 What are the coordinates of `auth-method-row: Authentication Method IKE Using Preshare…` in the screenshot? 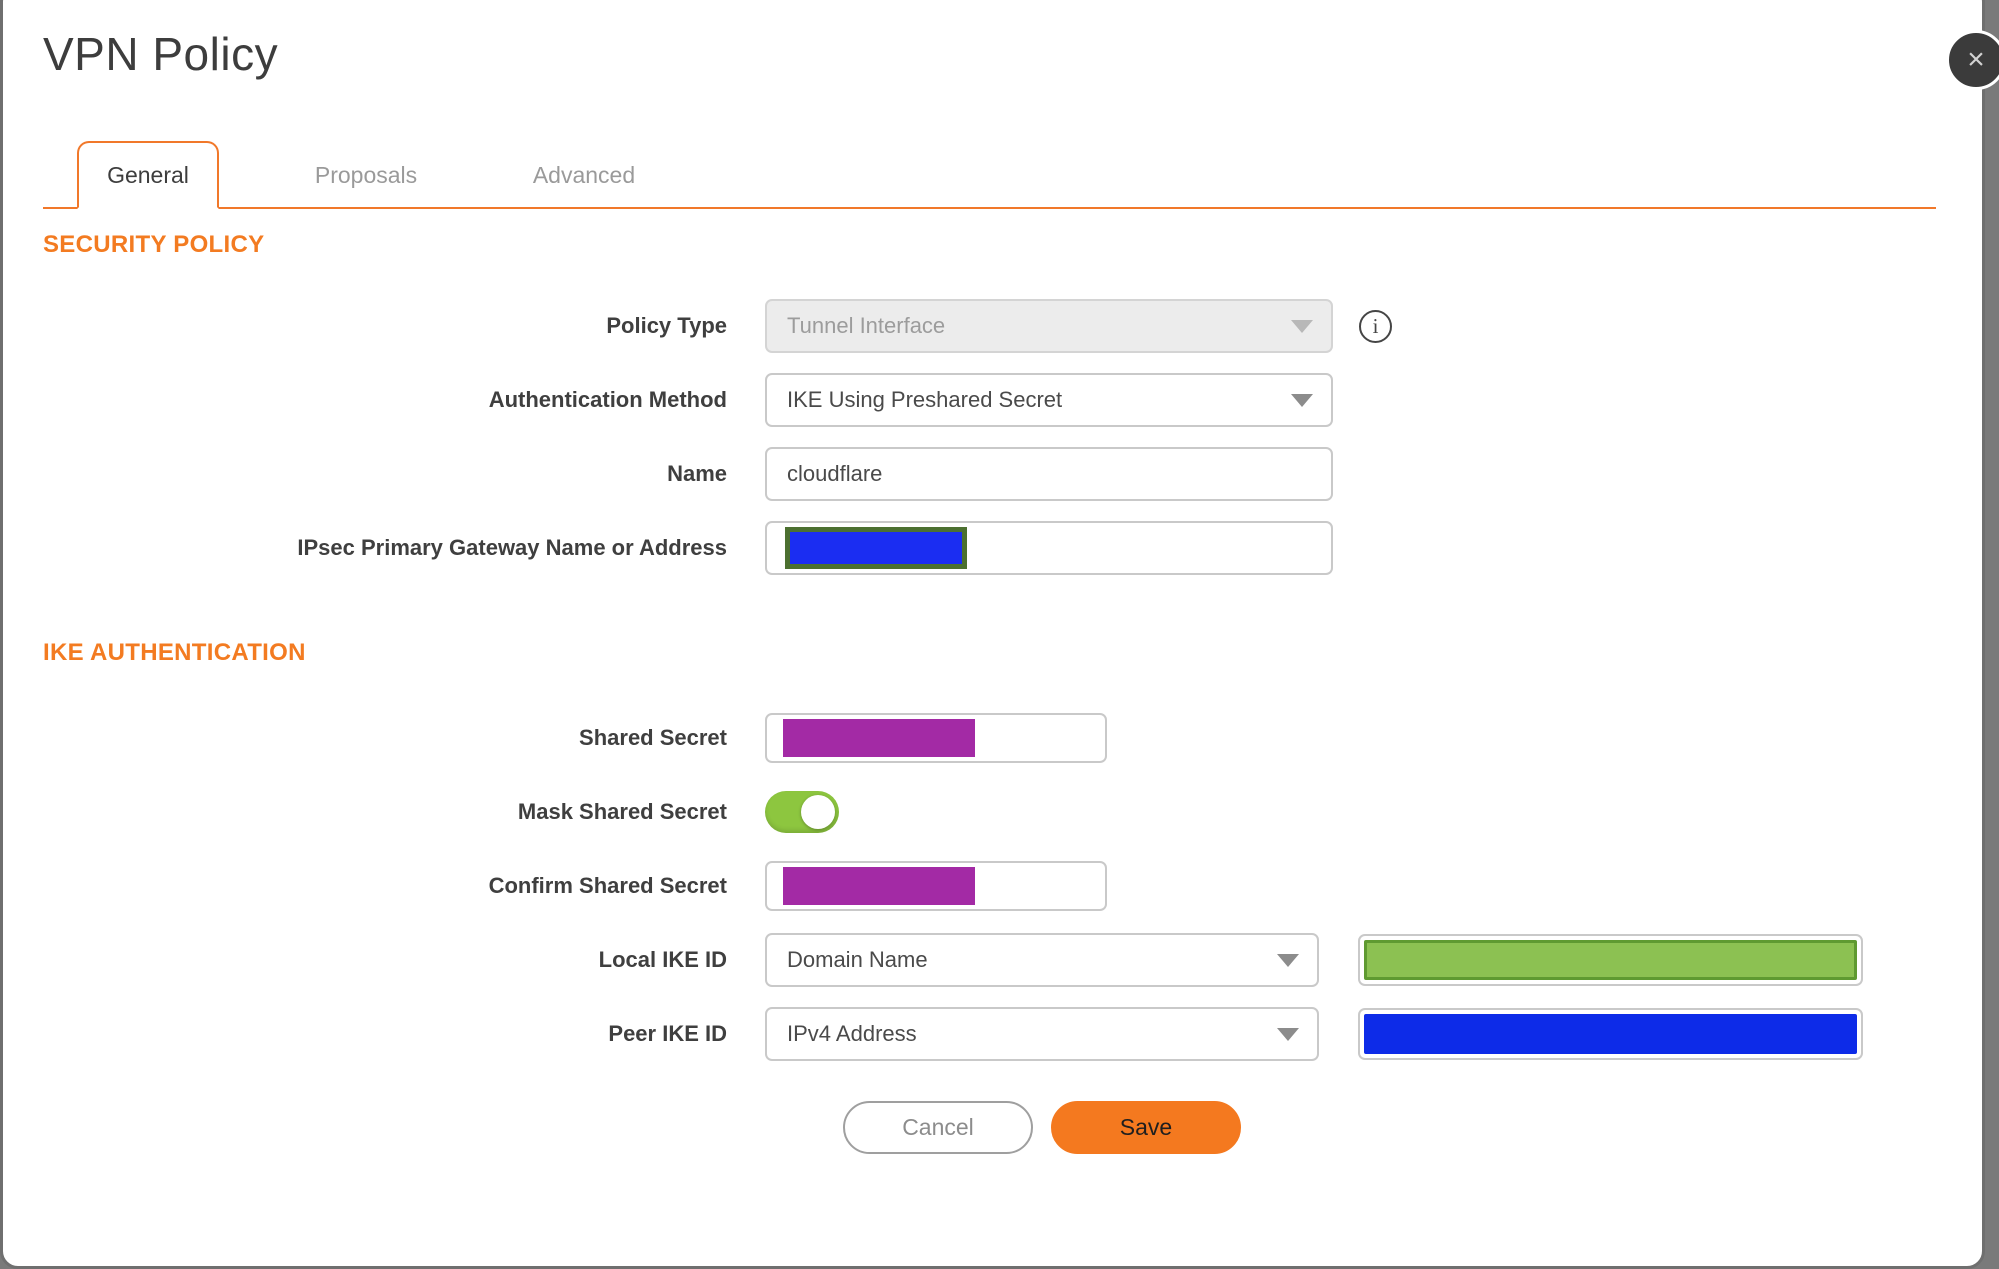 It's located at (992, 400).